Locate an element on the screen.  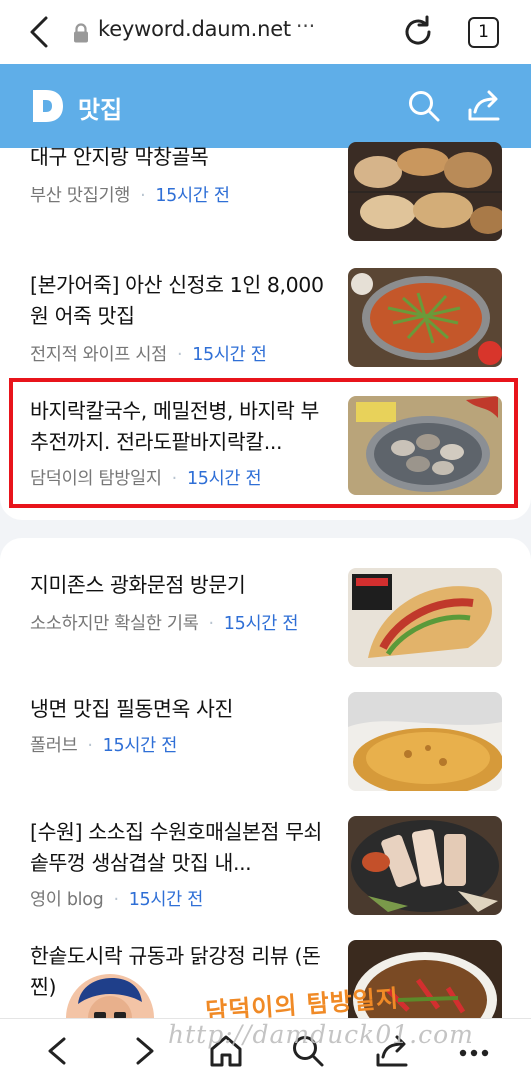
item-source: 영이 blog is located at coordinates (67, 900).